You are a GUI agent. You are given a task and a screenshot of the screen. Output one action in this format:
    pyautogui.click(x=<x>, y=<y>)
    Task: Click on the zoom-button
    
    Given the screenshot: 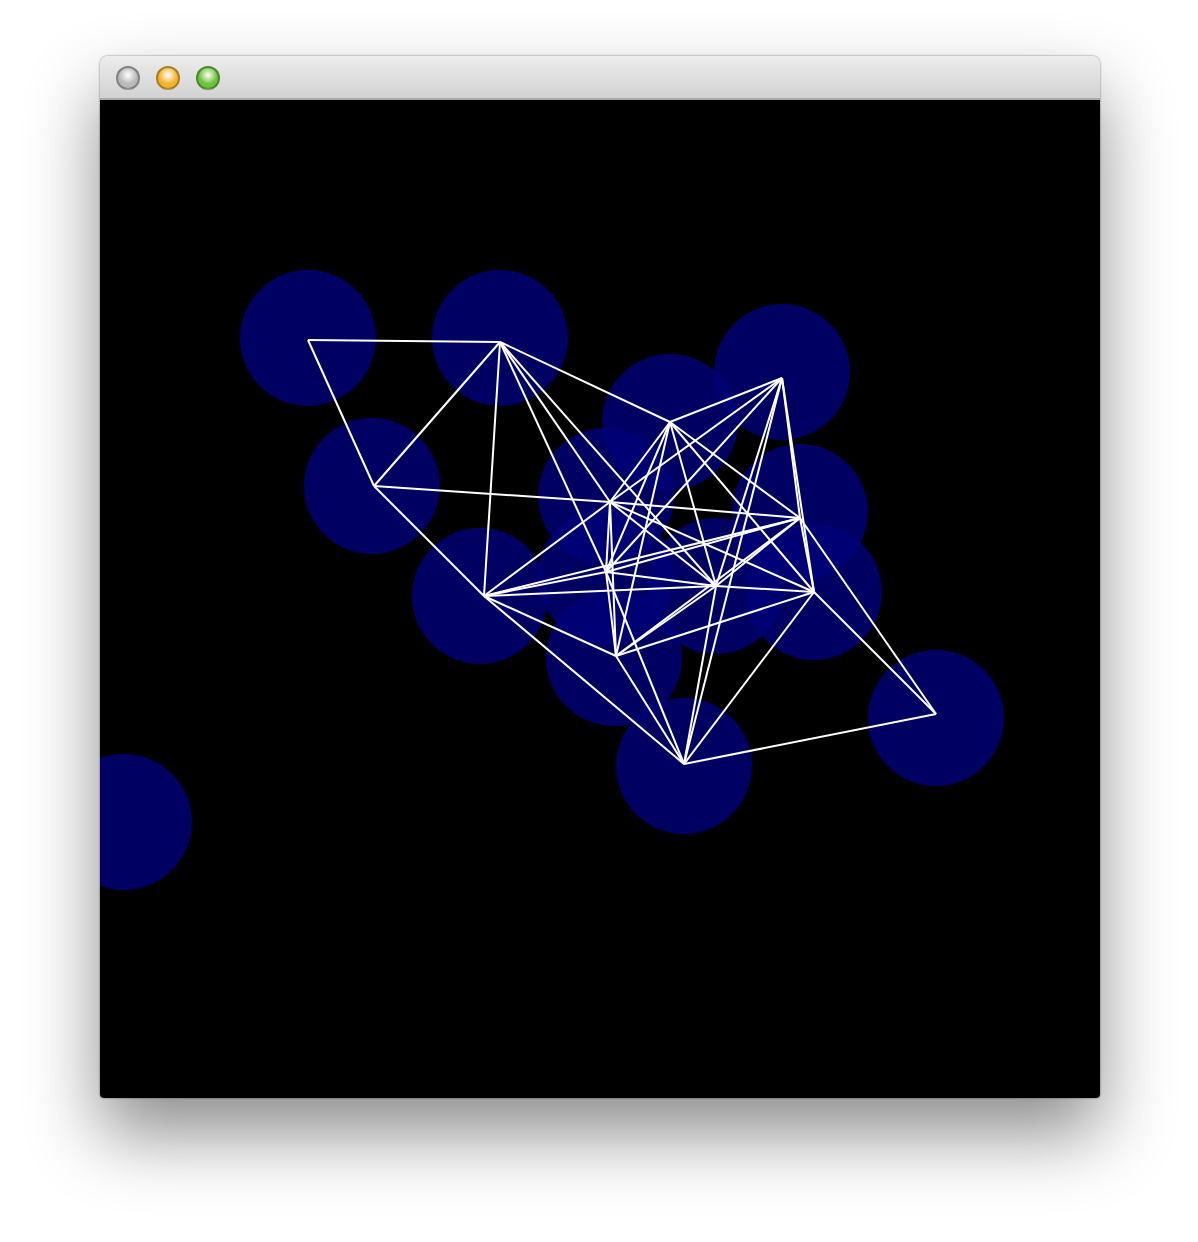 What is the action you would take?
    pyautogui.click(x=207, y=77)
    